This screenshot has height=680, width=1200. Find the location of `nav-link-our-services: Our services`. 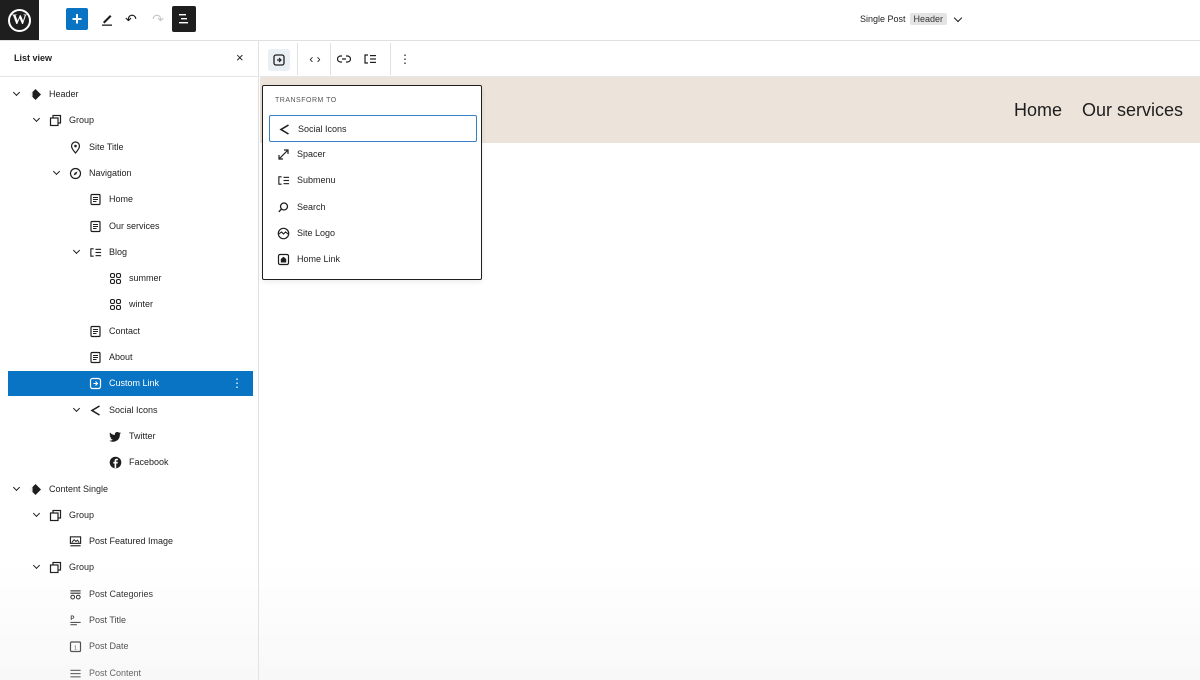

nav-link-our-services: Our services is located at coordinates (1132, 110).